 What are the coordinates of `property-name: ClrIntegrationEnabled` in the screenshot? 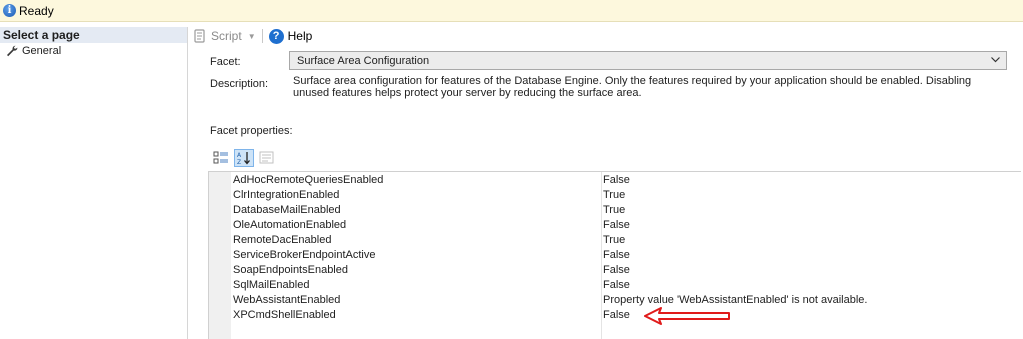 It's located at (286, 194).